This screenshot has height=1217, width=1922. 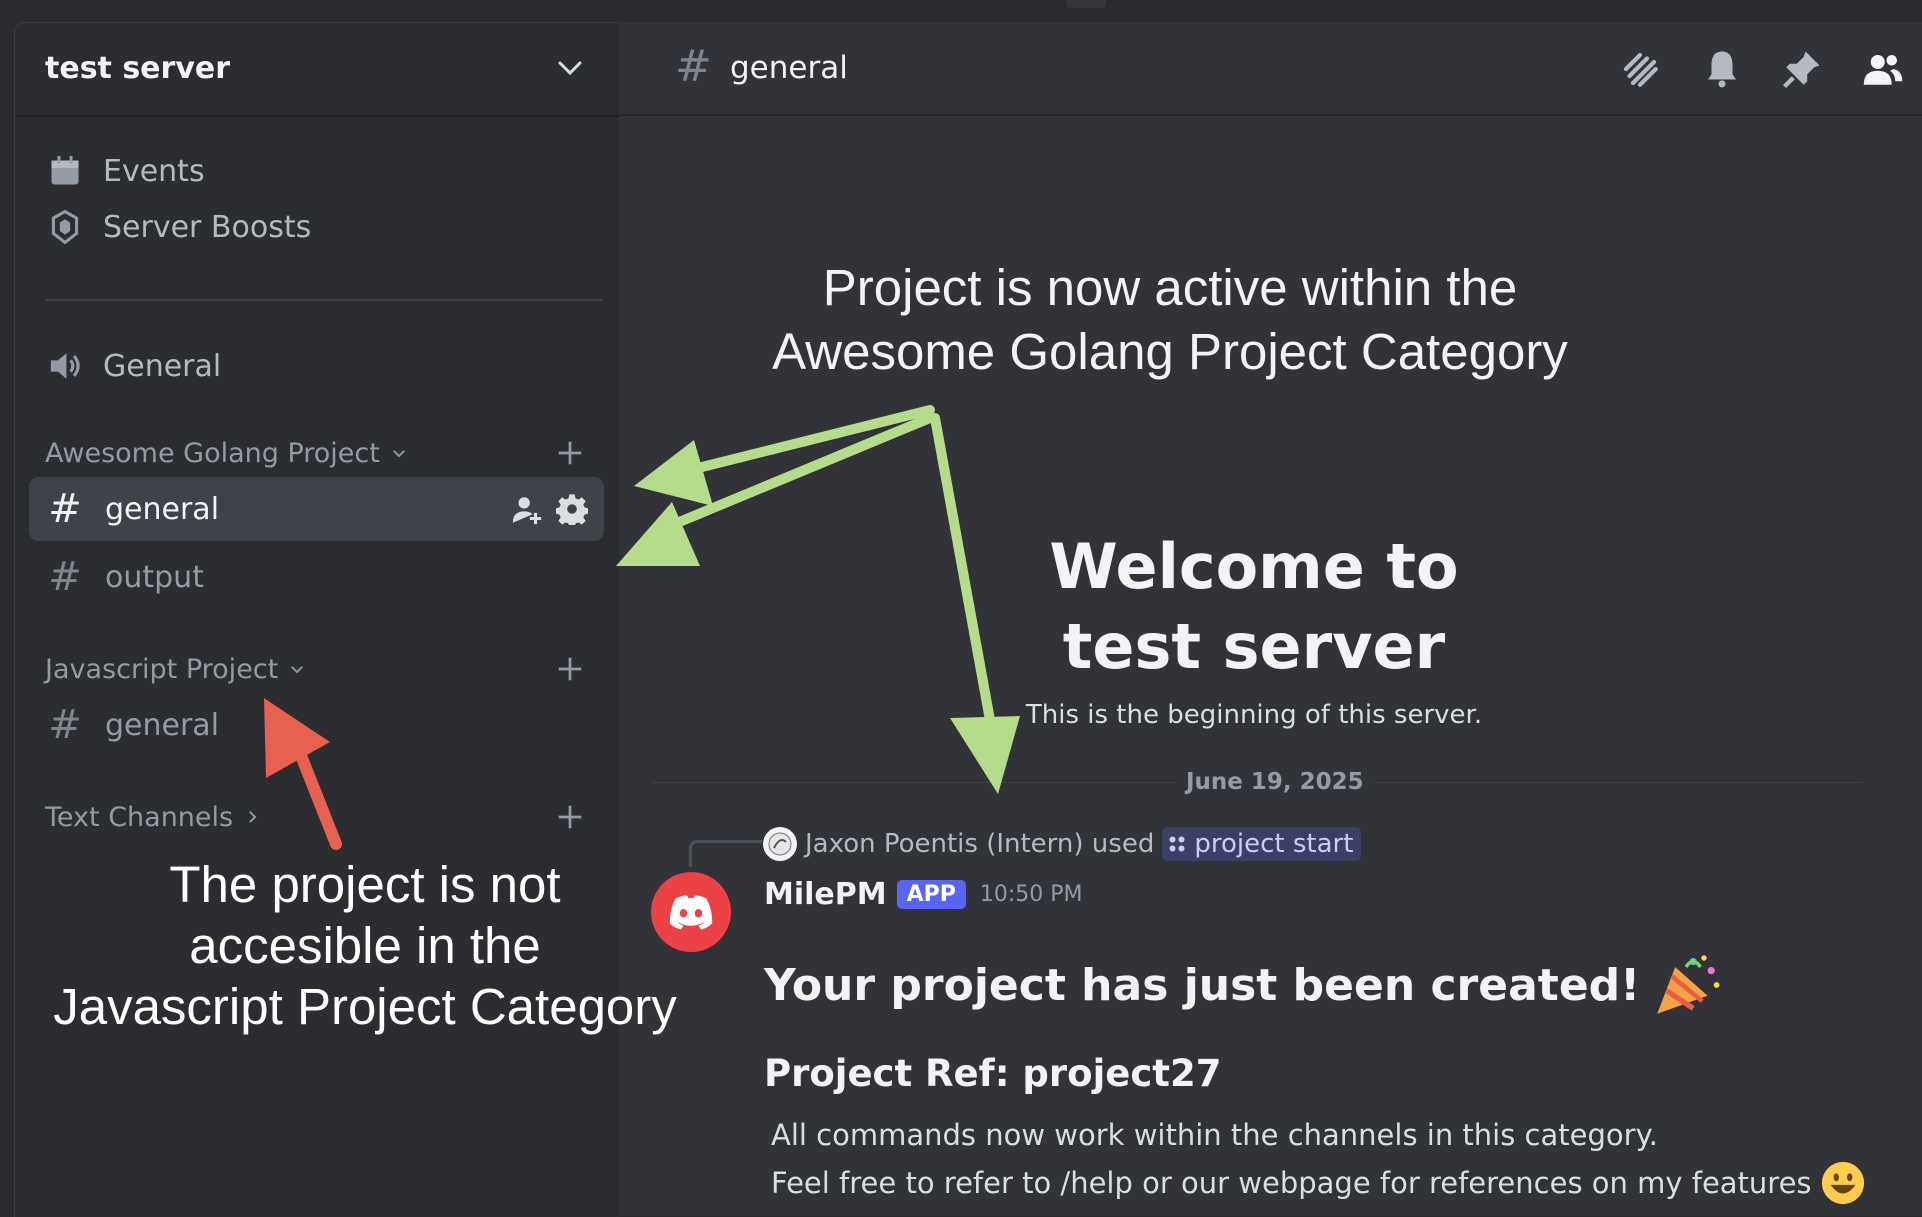 I want to click on annotation-line: Awesome Golang Project Category, so click(x=1170, y=351).